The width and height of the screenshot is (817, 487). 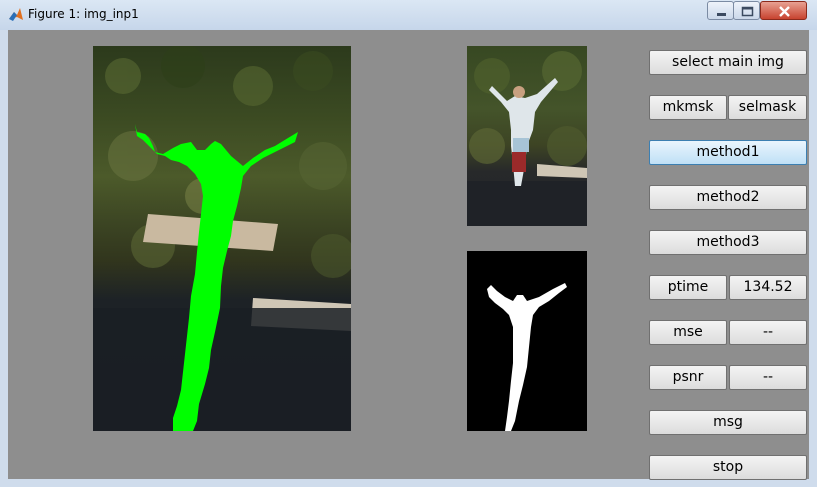 I want to click on mask-image, so click(x=527, y=357).